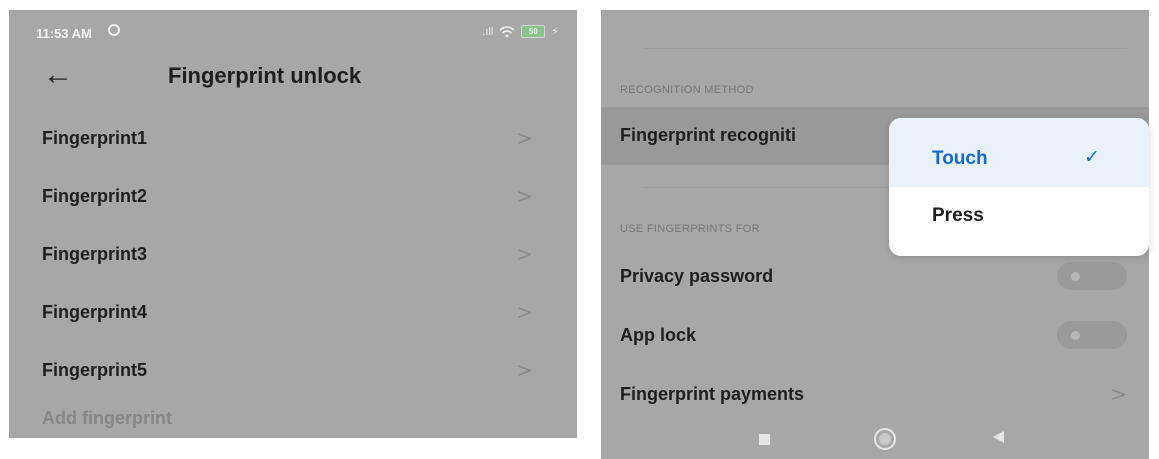  What do you see at coordinates (658, 335) in the screenshot?
I see `app-lock-label: App lock` at bounding box center [658, 335].